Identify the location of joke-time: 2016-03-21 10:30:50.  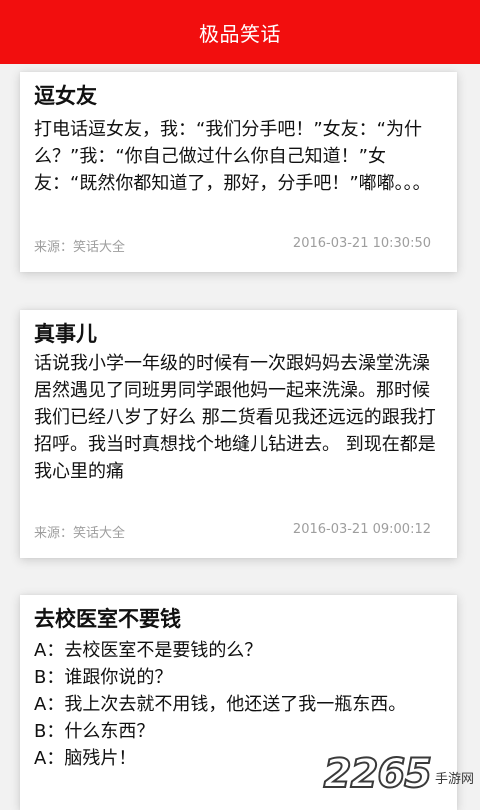
(361, 243).